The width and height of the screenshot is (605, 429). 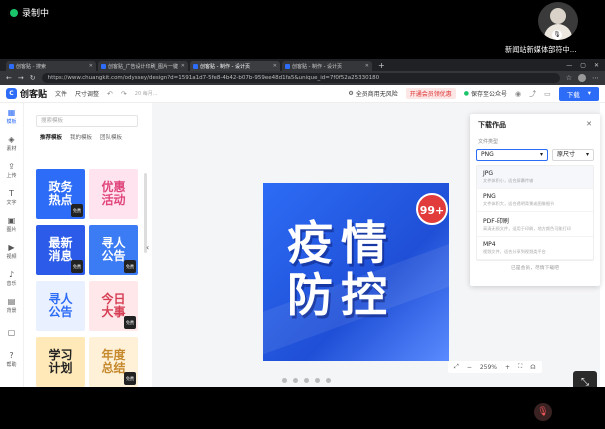 I want to click on resize-menu: 尺寸调整, so click(x=87, y=93).